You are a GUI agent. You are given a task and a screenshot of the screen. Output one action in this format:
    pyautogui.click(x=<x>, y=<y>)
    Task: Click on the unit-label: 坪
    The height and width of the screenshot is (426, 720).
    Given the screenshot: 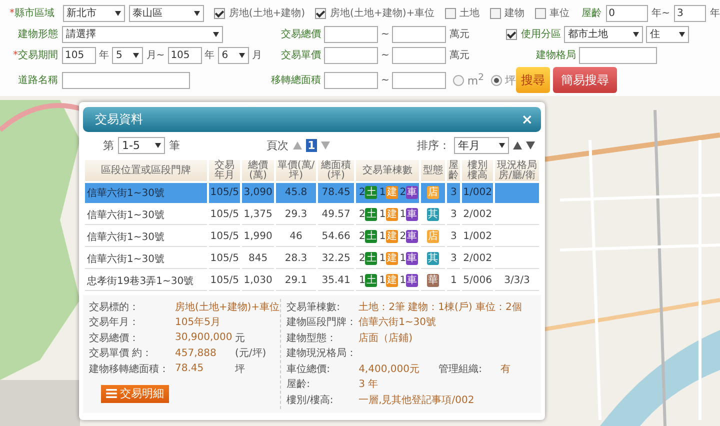 What is the action you would take?
    pyautogui.click(x=240, y=369)
    